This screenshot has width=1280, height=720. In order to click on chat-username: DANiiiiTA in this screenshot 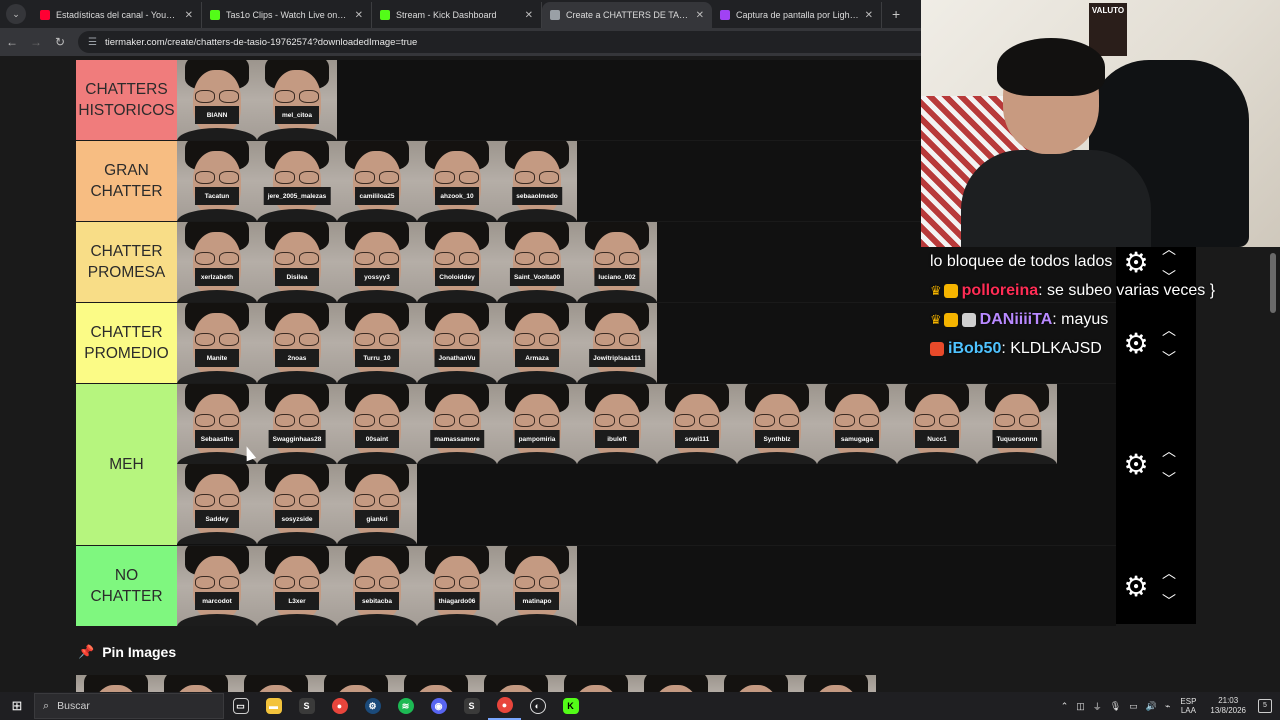, I will do `click(1016, 320)`.